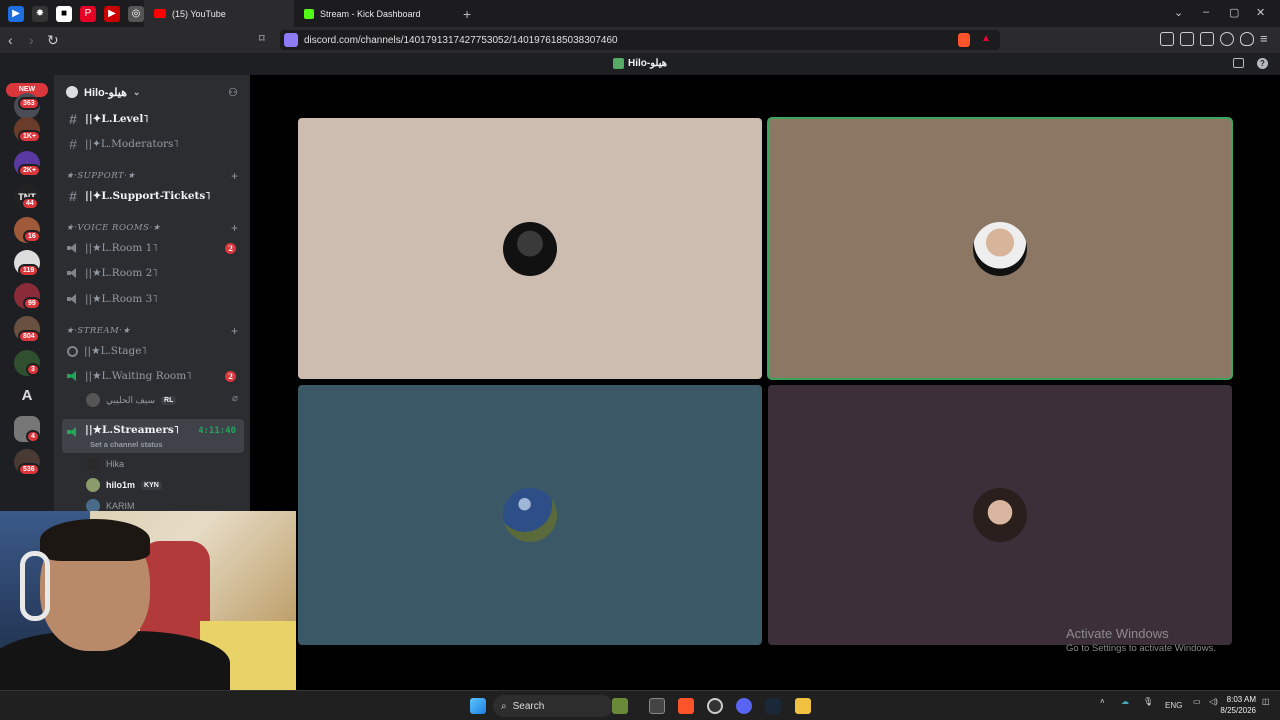  Describe the element at coordinates (153, 299) in the screenshot. I see `channel-room-3: ||★L.Room 3˥` at that location.